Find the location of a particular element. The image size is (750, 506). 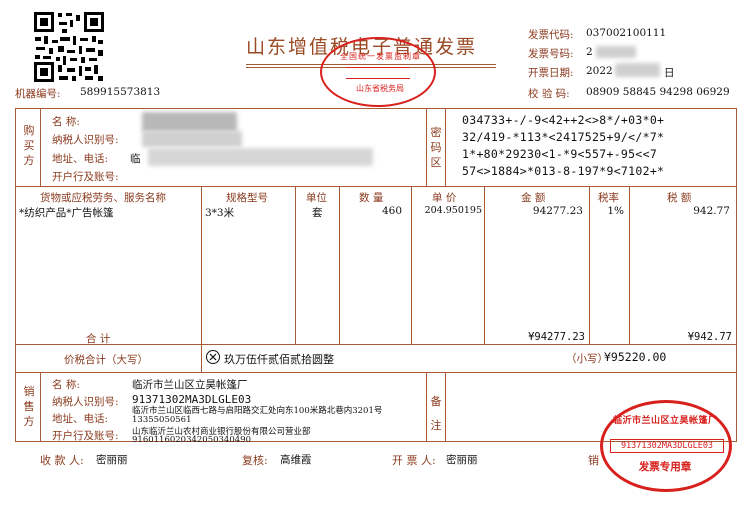

invoice-no-redaction is located at coordinates (616, 52).